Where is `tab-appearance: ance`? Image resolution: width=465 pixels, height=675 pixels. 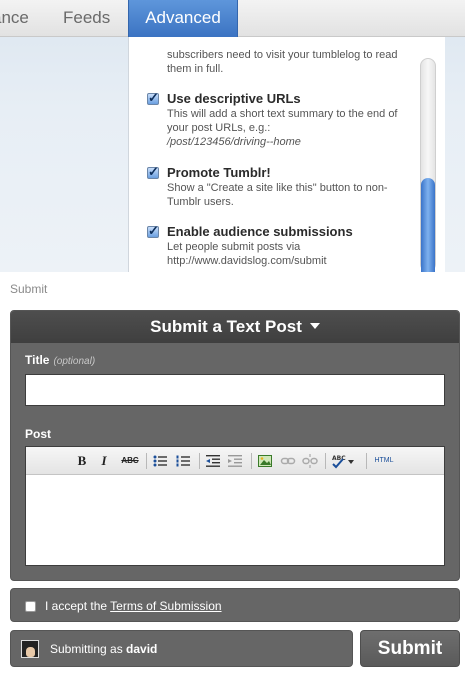
tab-appearance: ance is located at coordinates (14, 18).